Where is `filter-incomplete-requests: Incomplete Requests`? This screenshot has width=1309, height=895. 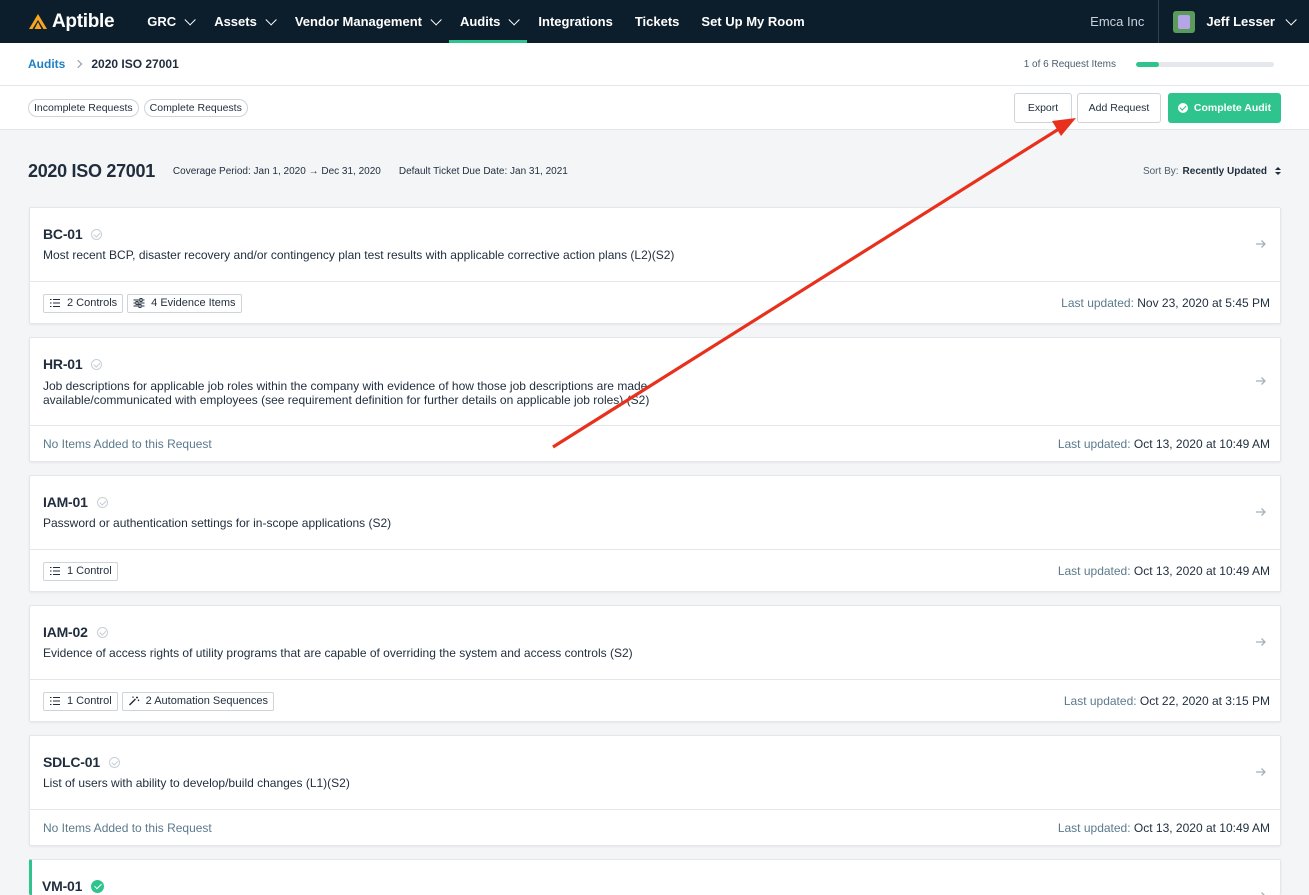 filter-incomplete-requests: Incomplete Requests is located at coordinates (83, 107).